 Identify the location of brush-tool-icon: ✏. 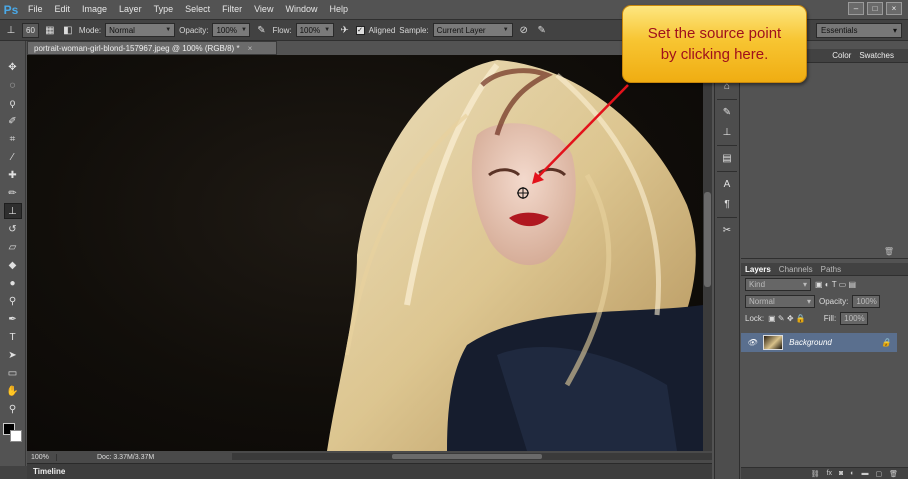
(13, 193).